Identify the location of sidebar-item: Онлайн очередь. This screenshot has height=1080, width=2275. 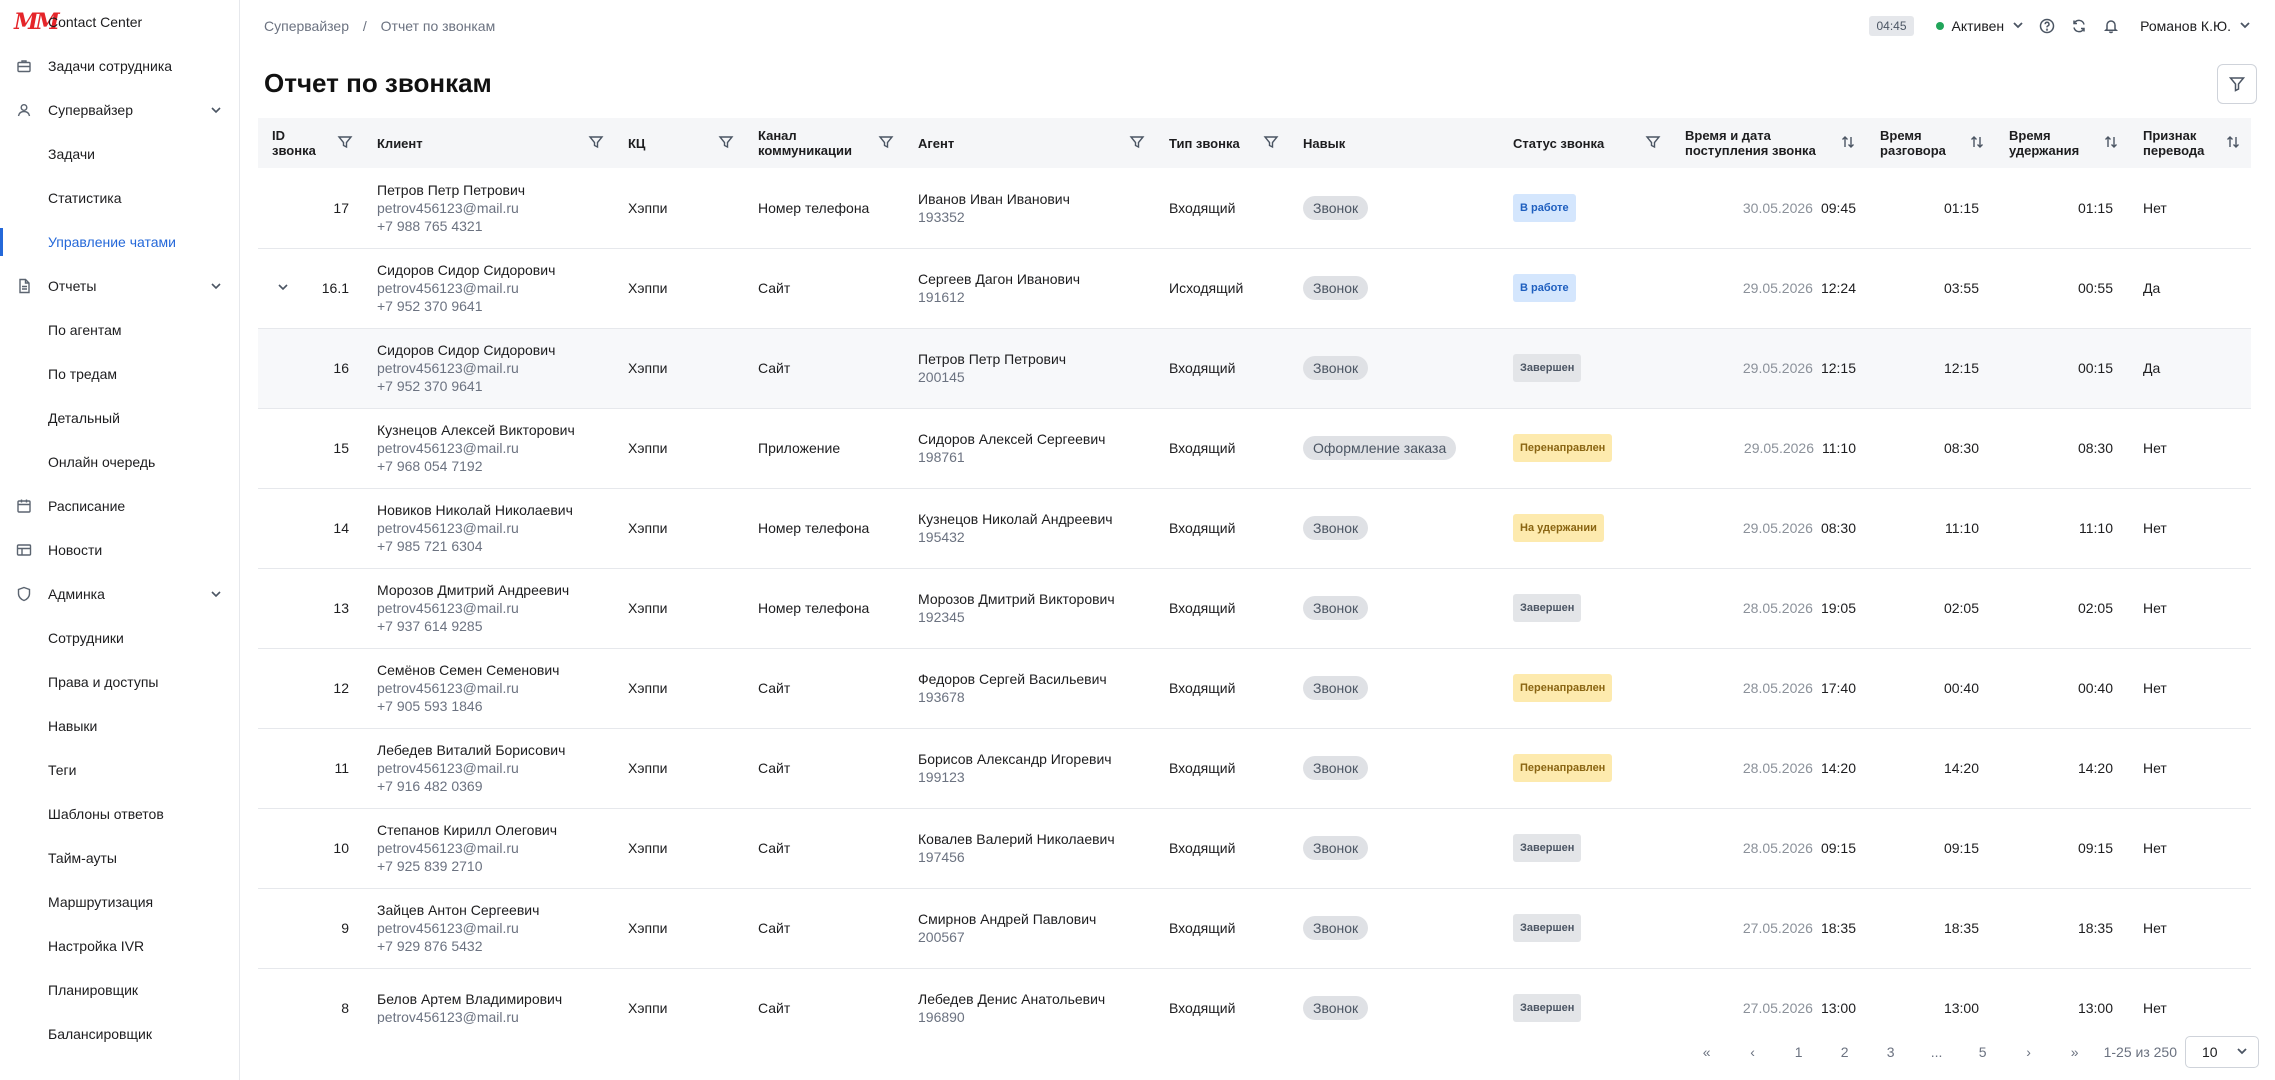
(119, 462).